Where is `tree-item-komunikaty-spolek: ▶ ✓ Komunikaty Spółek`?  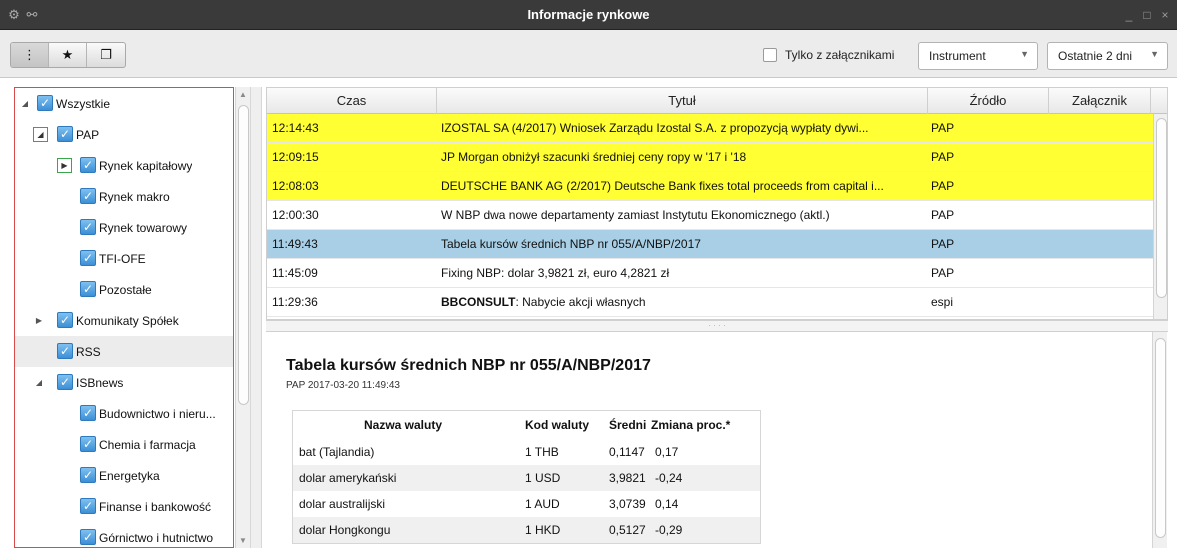
tree-item-komunikaty-spolek: ▶ ✓ Komunikaty Spółek is located at coordinates (124, 320).